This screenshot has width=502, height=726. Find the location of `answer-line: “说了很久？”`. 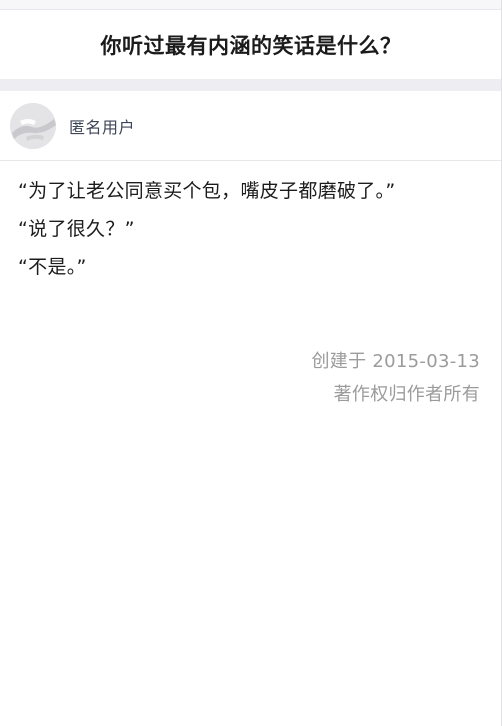

answer-line: “说了很久？” is located at coordinates (76, 229).